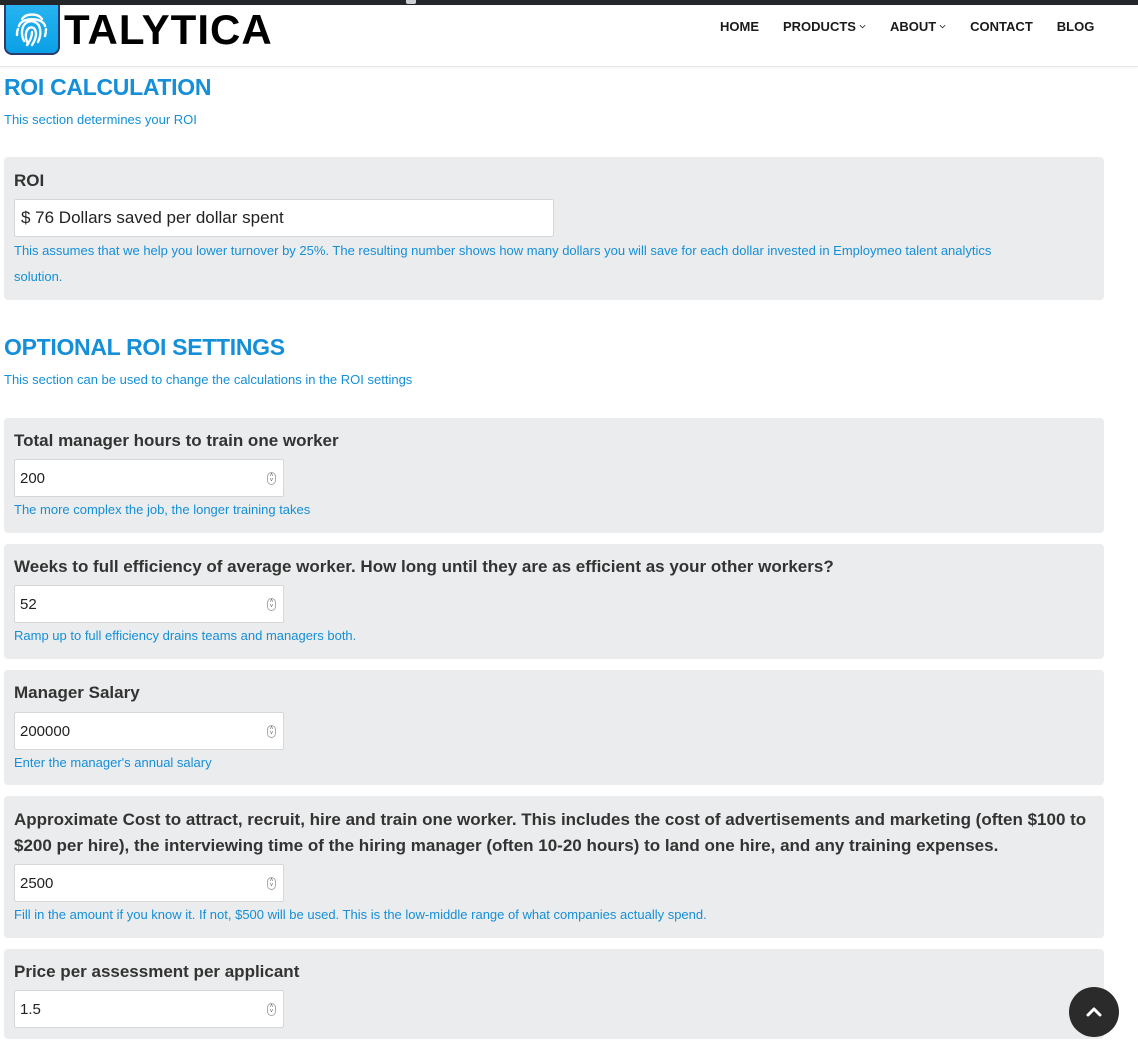 The height and width of the screenshot is (1048, 1138). I want to click on back-to-top-button, so click(1094, 1012).